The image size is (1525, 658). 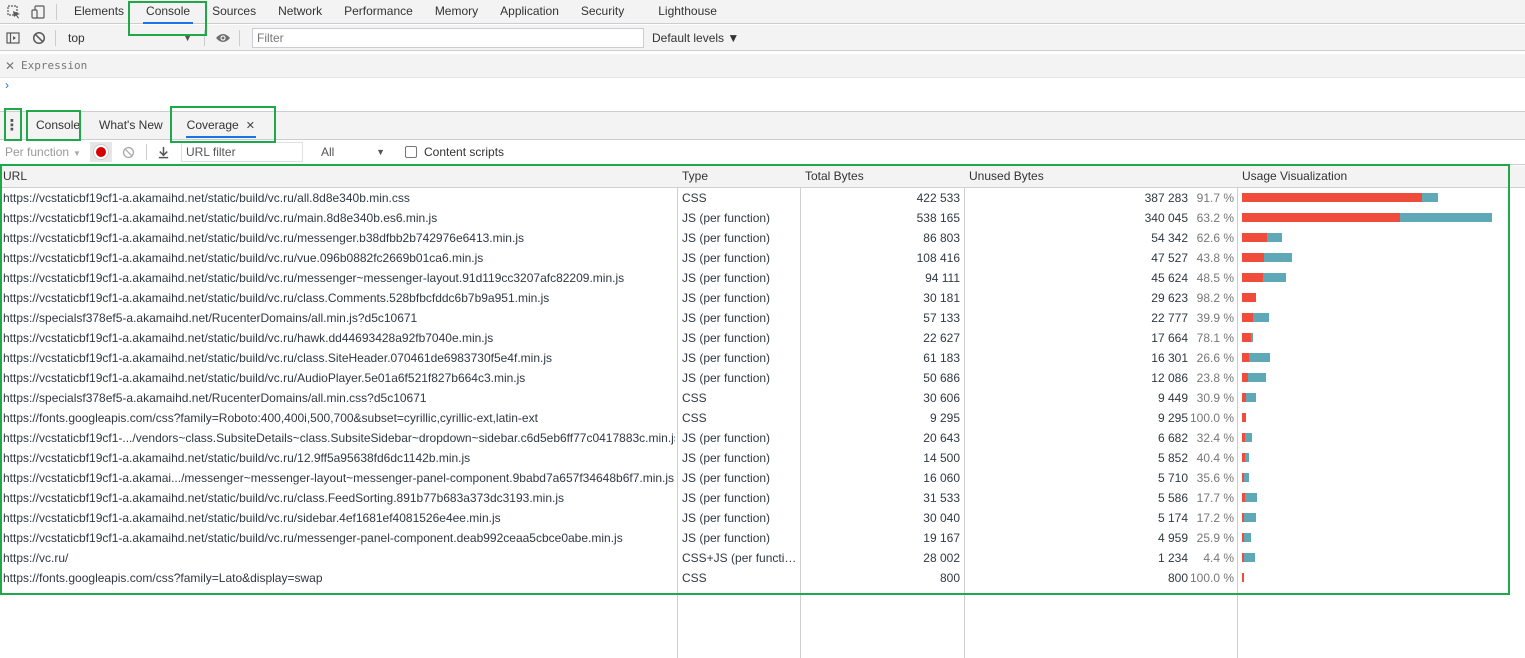 I want to click on drawer-tab-console: Console, so click(x=58, y=125).